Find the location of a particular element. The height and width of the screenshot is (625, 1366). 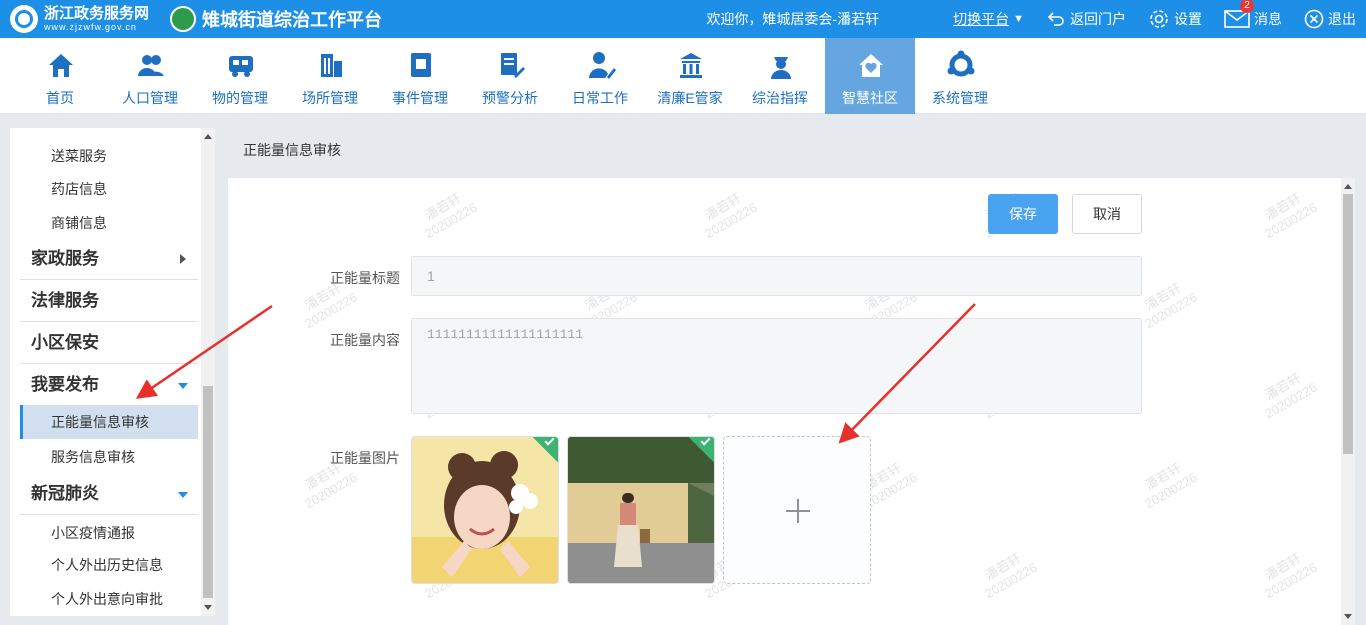

sidebar-item-pharmacy: 药店信息 is located at coordinates (109, 189).